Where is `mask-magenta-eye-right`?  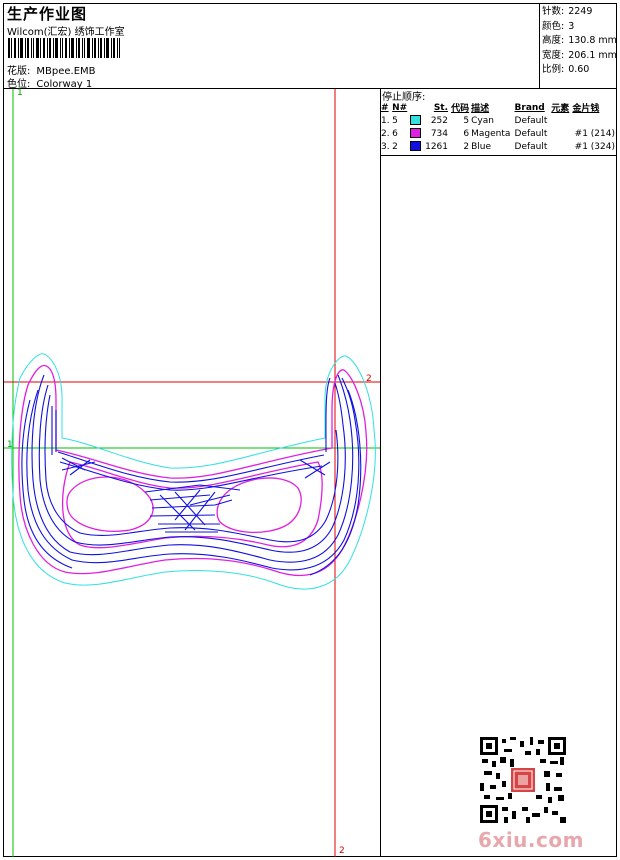 mask-magenta-eye-right is located at coordinates (259, 505).